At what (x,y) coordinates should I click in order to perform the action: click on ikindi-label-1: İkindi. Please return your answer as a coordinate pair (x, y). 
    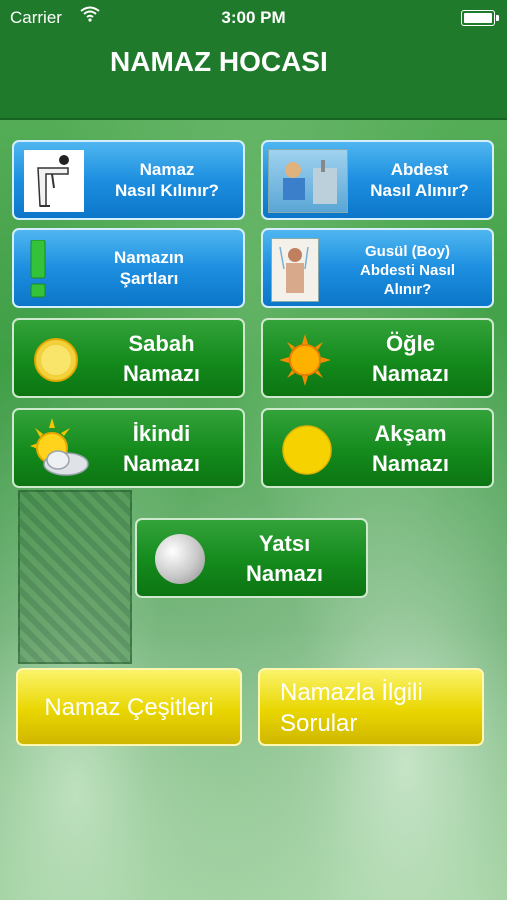
    Looking at the image, I should click on (161, 433).